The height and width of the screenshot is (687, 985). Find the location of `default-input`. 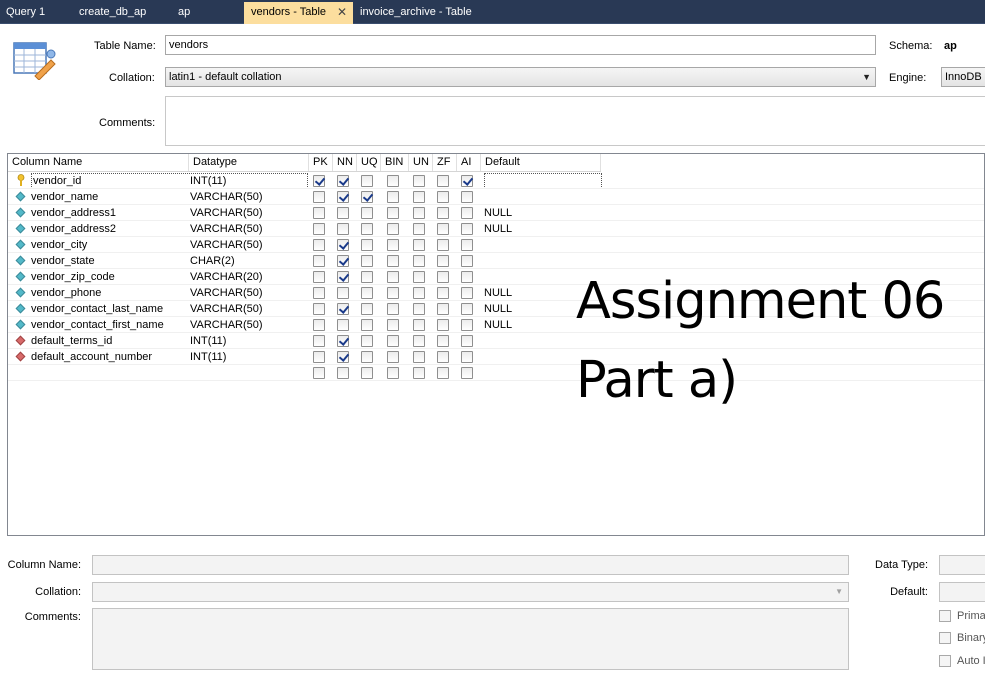

default-input is located at coordinates (962, 592).